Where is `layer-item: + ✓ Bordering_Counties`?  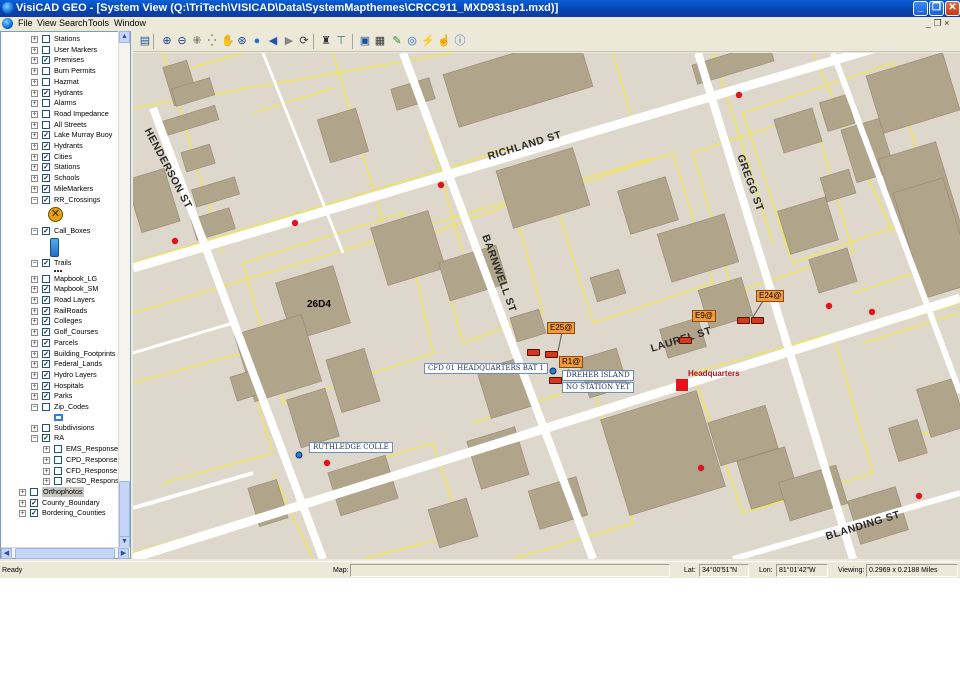 layer-item: + ✓ Bordering_Counties is located at coordinates (60, 513).